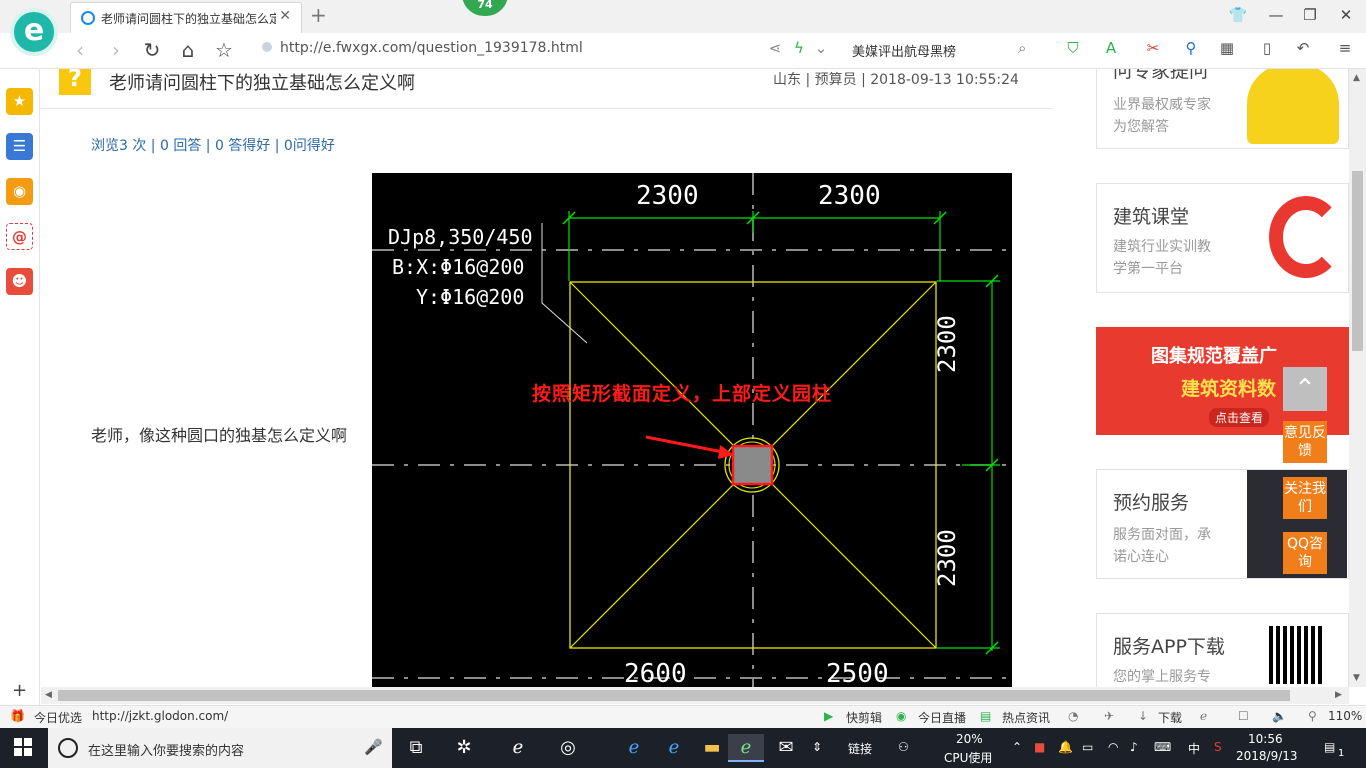 Image resolution: width=1366 pixels, height=768 pixels. I want to click on file-explorer-icon: ▬, so click(712, 748).